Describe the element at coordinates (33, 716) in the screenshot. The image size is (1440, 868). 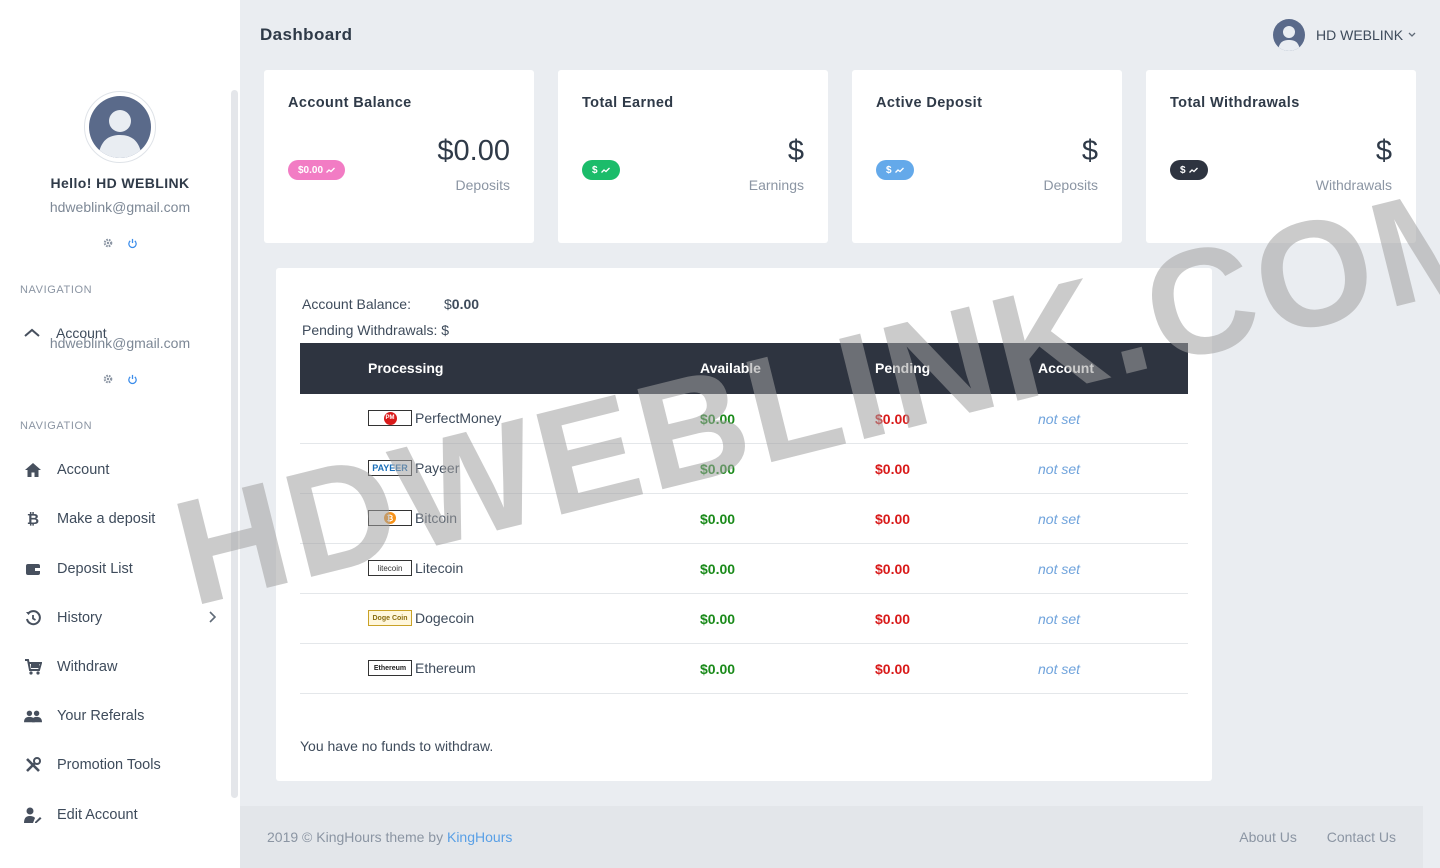
I see `users-icon` at that location.